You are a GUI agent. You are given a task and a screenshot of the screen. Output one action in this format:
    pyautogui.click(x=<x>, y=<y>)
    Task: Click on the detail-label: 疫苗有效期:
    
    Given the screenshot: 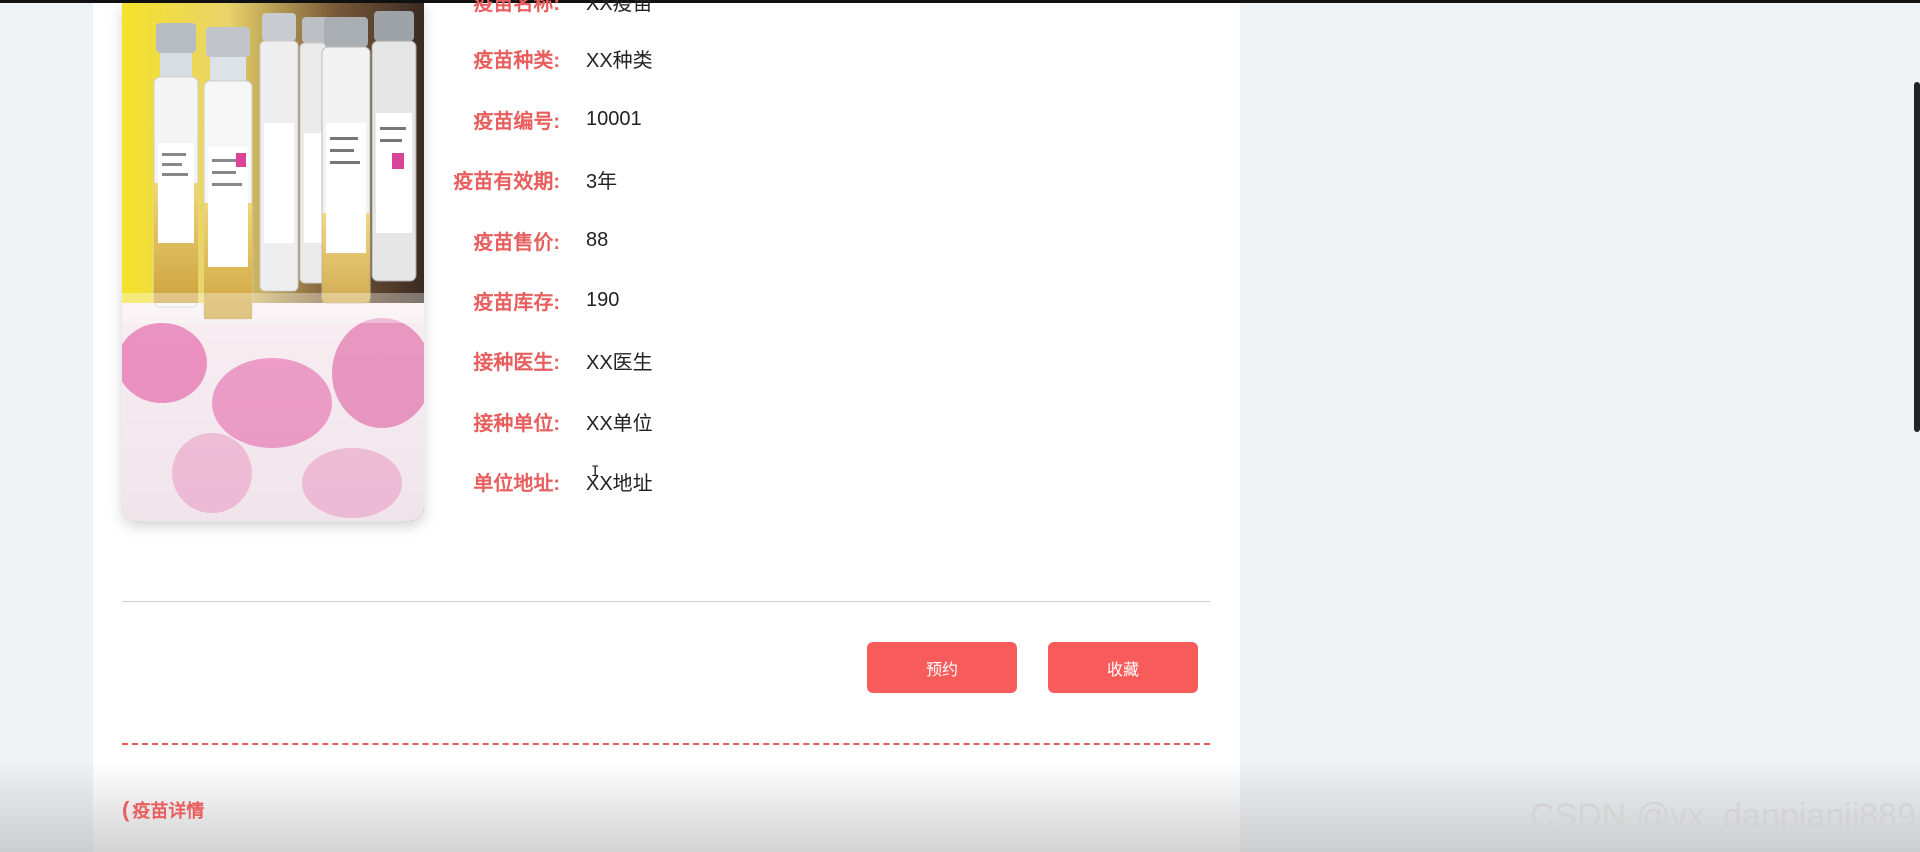 What is the action you would take?
    pyautogui.click(x=506, y=181)
    